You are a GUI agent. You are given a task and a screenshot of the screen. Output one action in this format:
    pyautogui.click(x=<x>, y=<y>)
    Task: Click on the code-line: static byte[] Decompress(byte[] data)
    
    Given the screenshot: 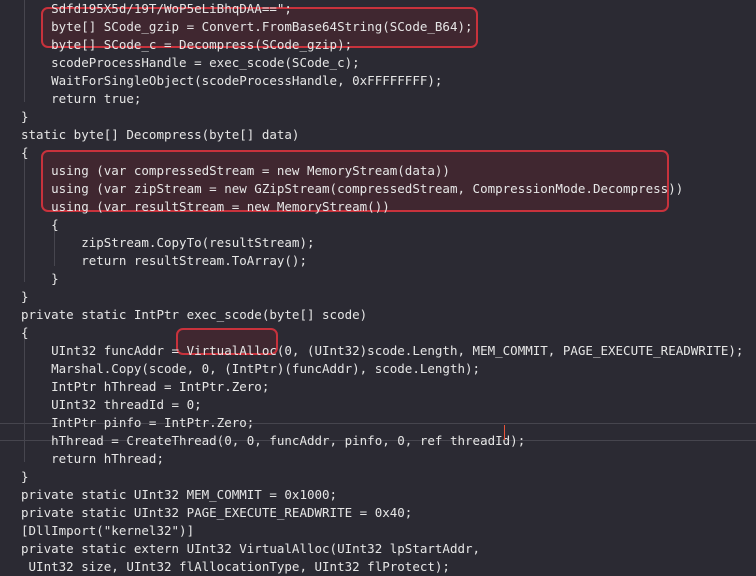 What is the action you would take?
    pyautogui.click(x=378, y=135)
    